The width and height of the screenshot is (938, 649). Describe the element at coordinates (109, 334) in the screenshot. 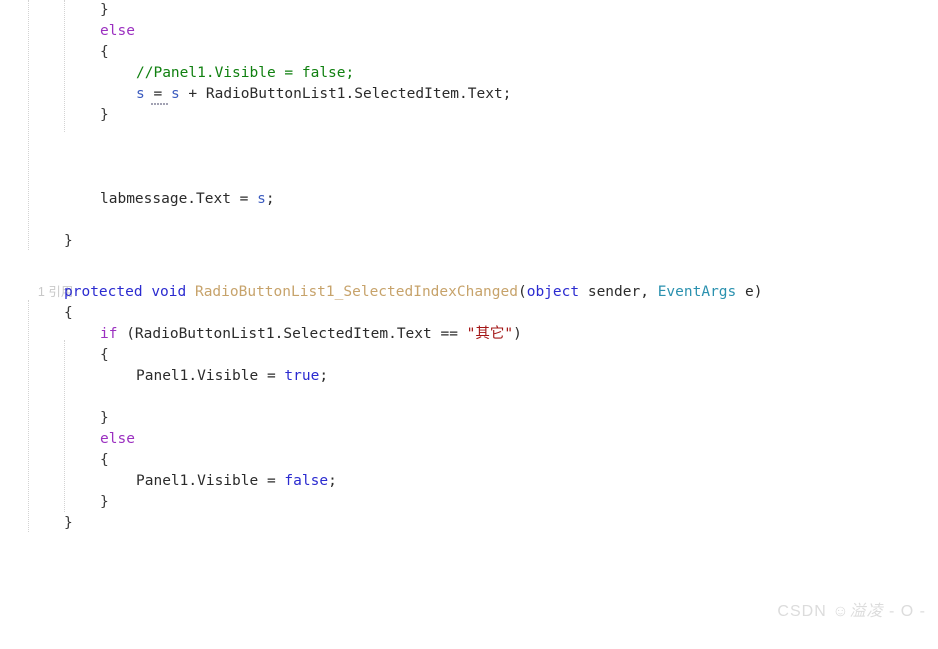

I see `code-token: if` at that location.